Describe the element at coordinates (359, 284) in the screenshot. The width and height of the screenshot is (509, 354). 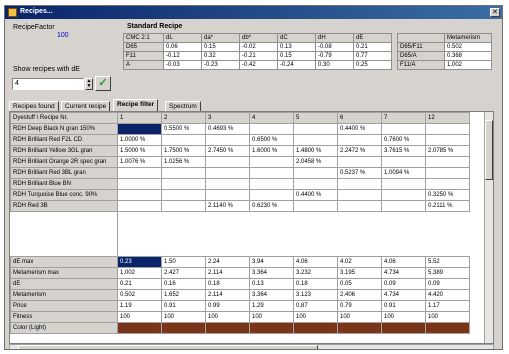
I see `grid-cell: 0.05` at that location.